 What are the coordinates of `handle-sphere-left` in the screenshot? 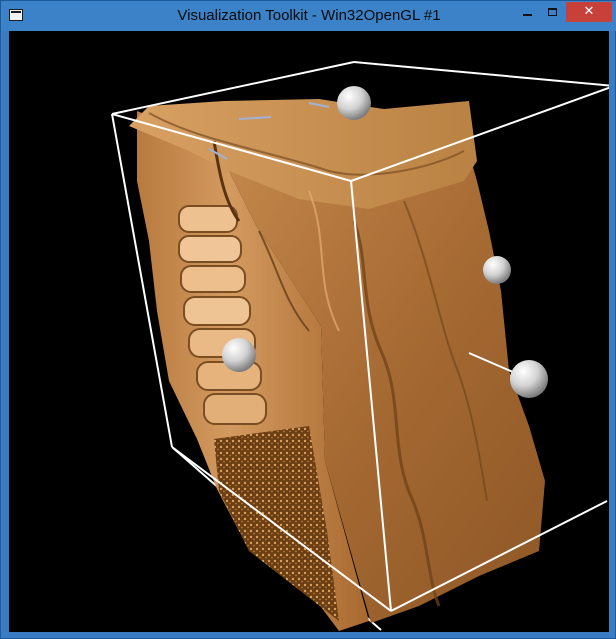 It's located at (239, 355).